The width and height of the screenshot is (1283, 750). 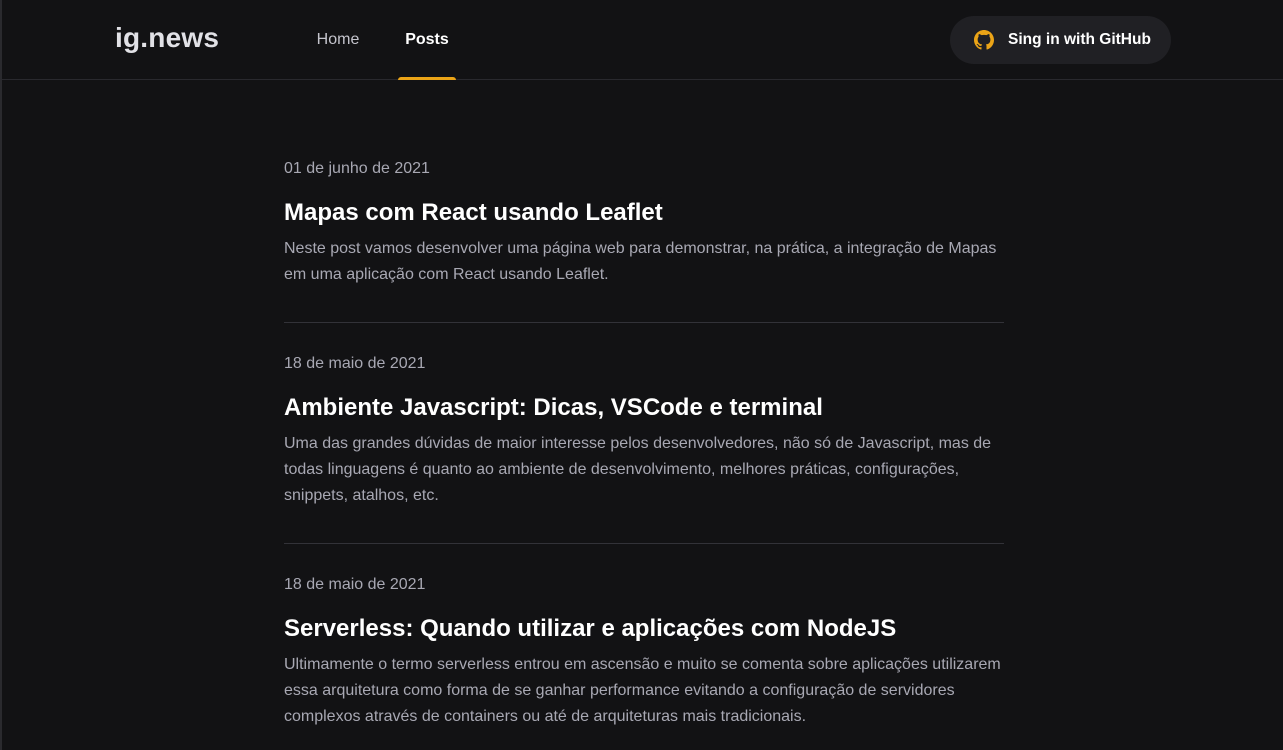 What do you see at coordinates (357, 168) in the screenshot?
I see `post-date: 01 de junho de 2021` at bounding box center [357, 168].